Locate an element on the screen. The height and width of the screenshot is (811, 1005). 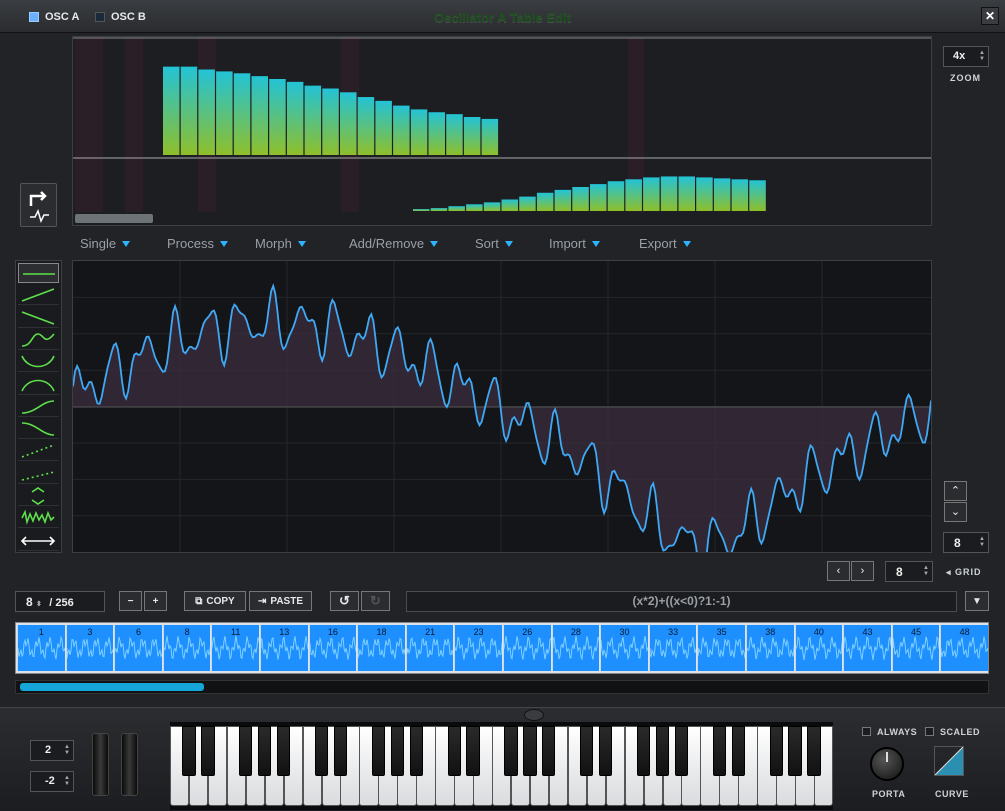
keyboard-scroll-knob is located at coordinates (534, 715).